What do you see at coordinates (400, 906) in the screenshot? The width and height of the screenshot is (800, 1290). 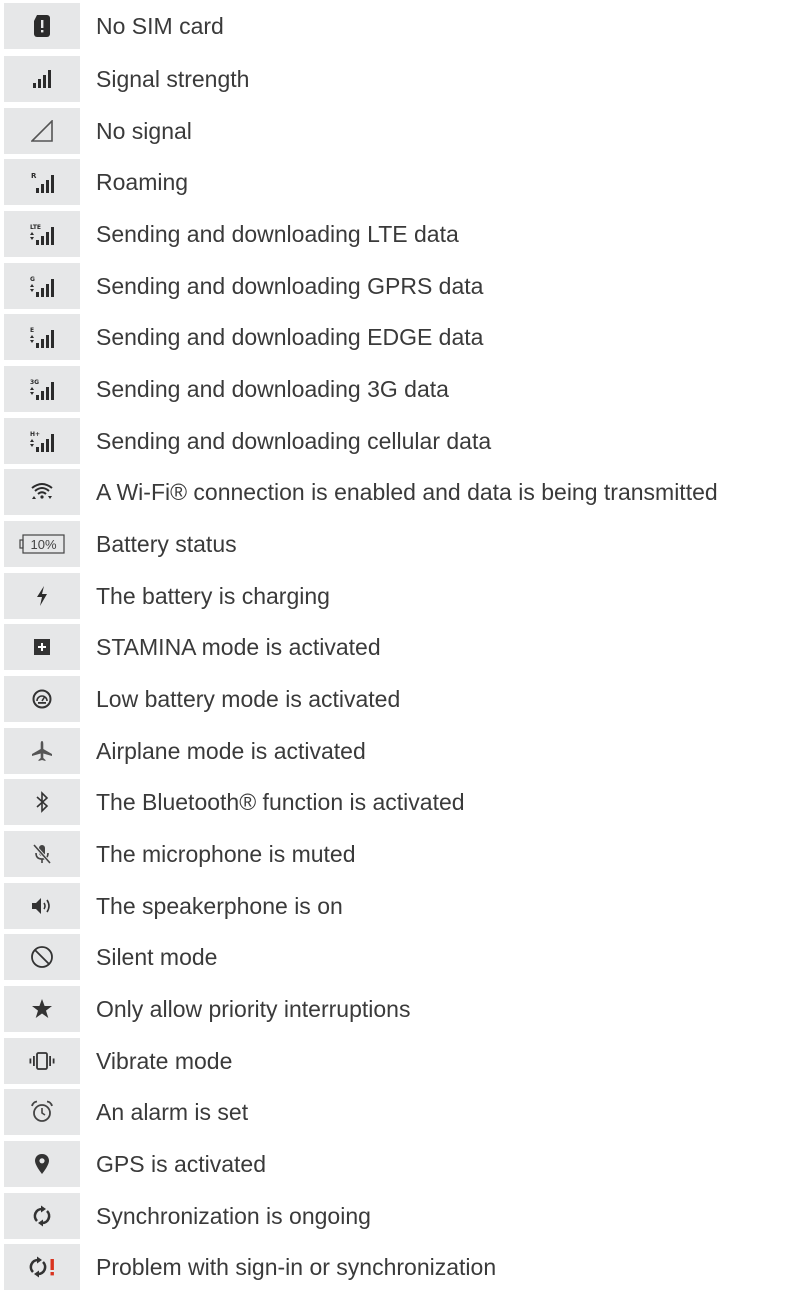 I see `list-item: The speakerphone is on` at bounding box center [400, 906].